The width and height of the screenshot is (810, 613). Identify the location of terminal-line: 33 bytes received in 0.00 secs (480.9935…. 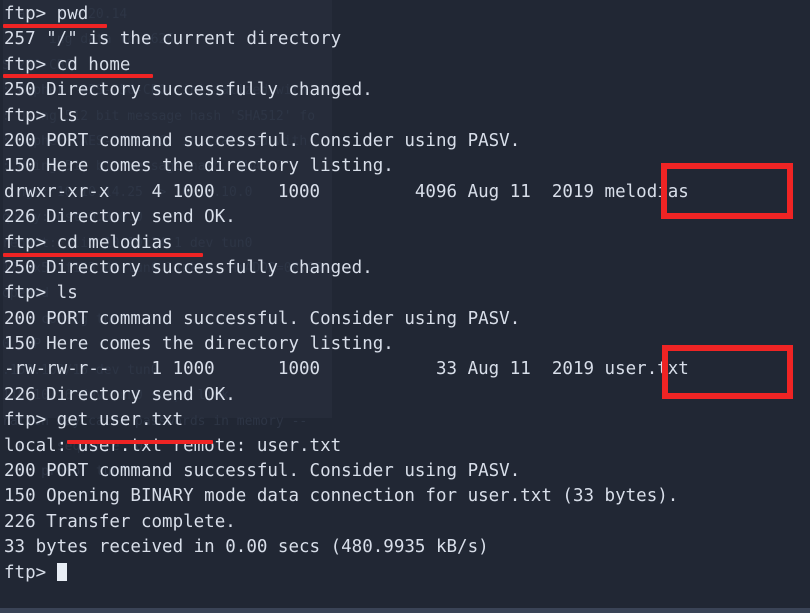
(246, 547).